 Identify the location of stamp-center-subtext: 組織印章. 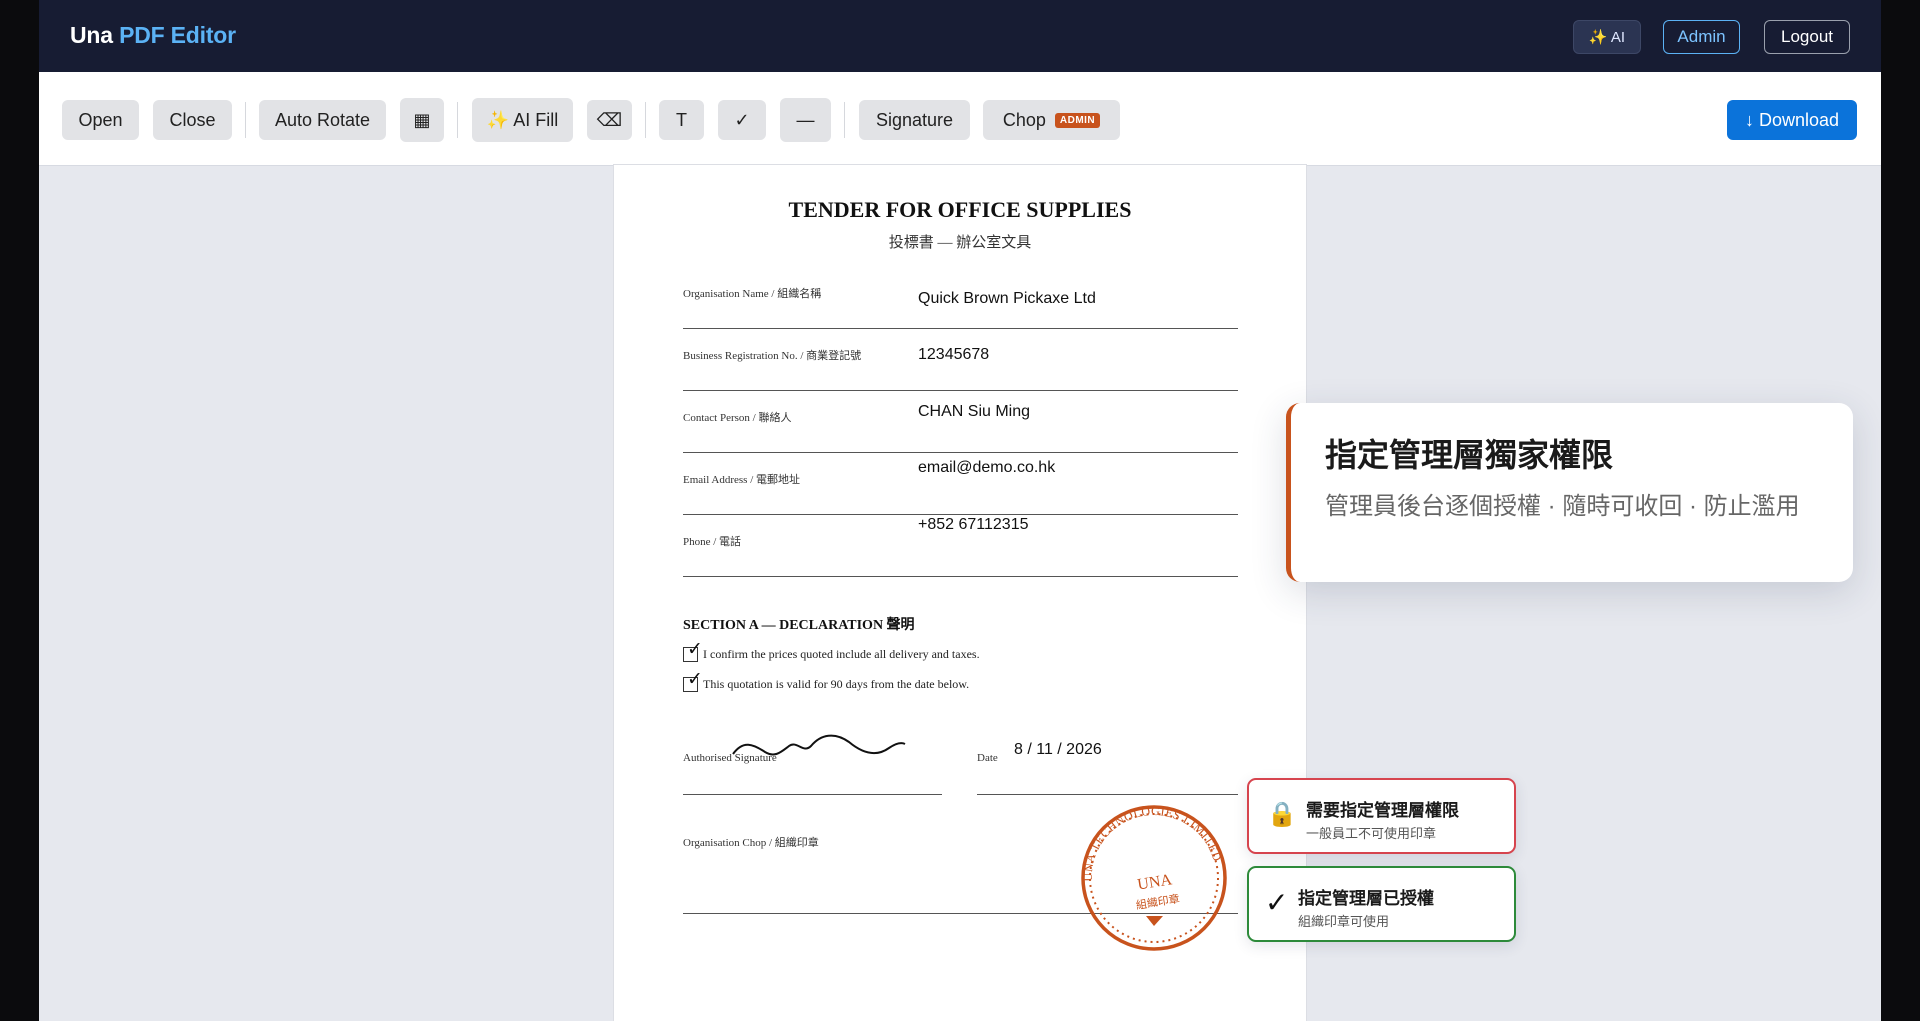
(1158, 901).